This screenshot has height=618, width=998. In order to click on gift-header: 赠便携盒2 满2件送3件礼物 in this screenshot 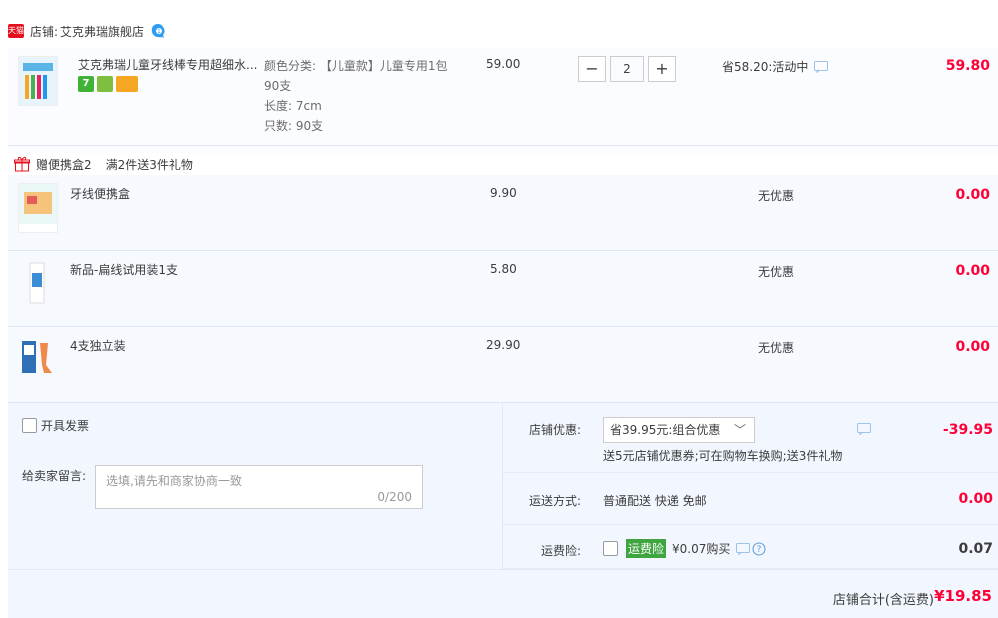, I will do `click(503, 164)`.